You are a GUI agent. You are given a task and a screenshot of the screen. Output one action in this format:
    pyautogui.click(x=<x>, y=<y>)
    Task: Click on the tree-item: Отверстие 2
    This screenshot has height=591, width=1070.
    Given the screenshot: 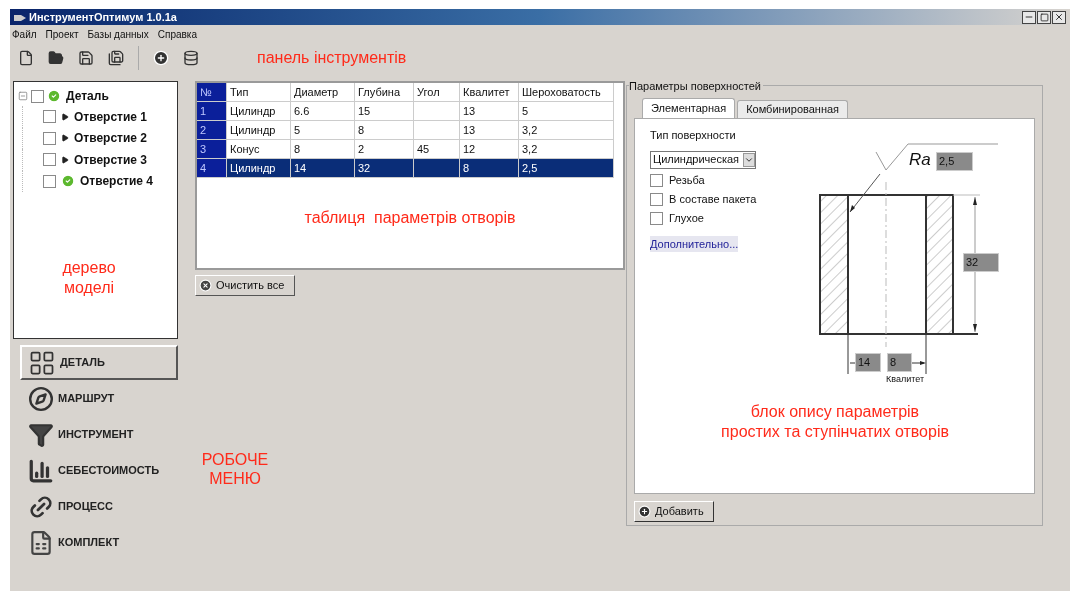 What is the action you would take?
    pyautogui.click(x=111, y=138)
    